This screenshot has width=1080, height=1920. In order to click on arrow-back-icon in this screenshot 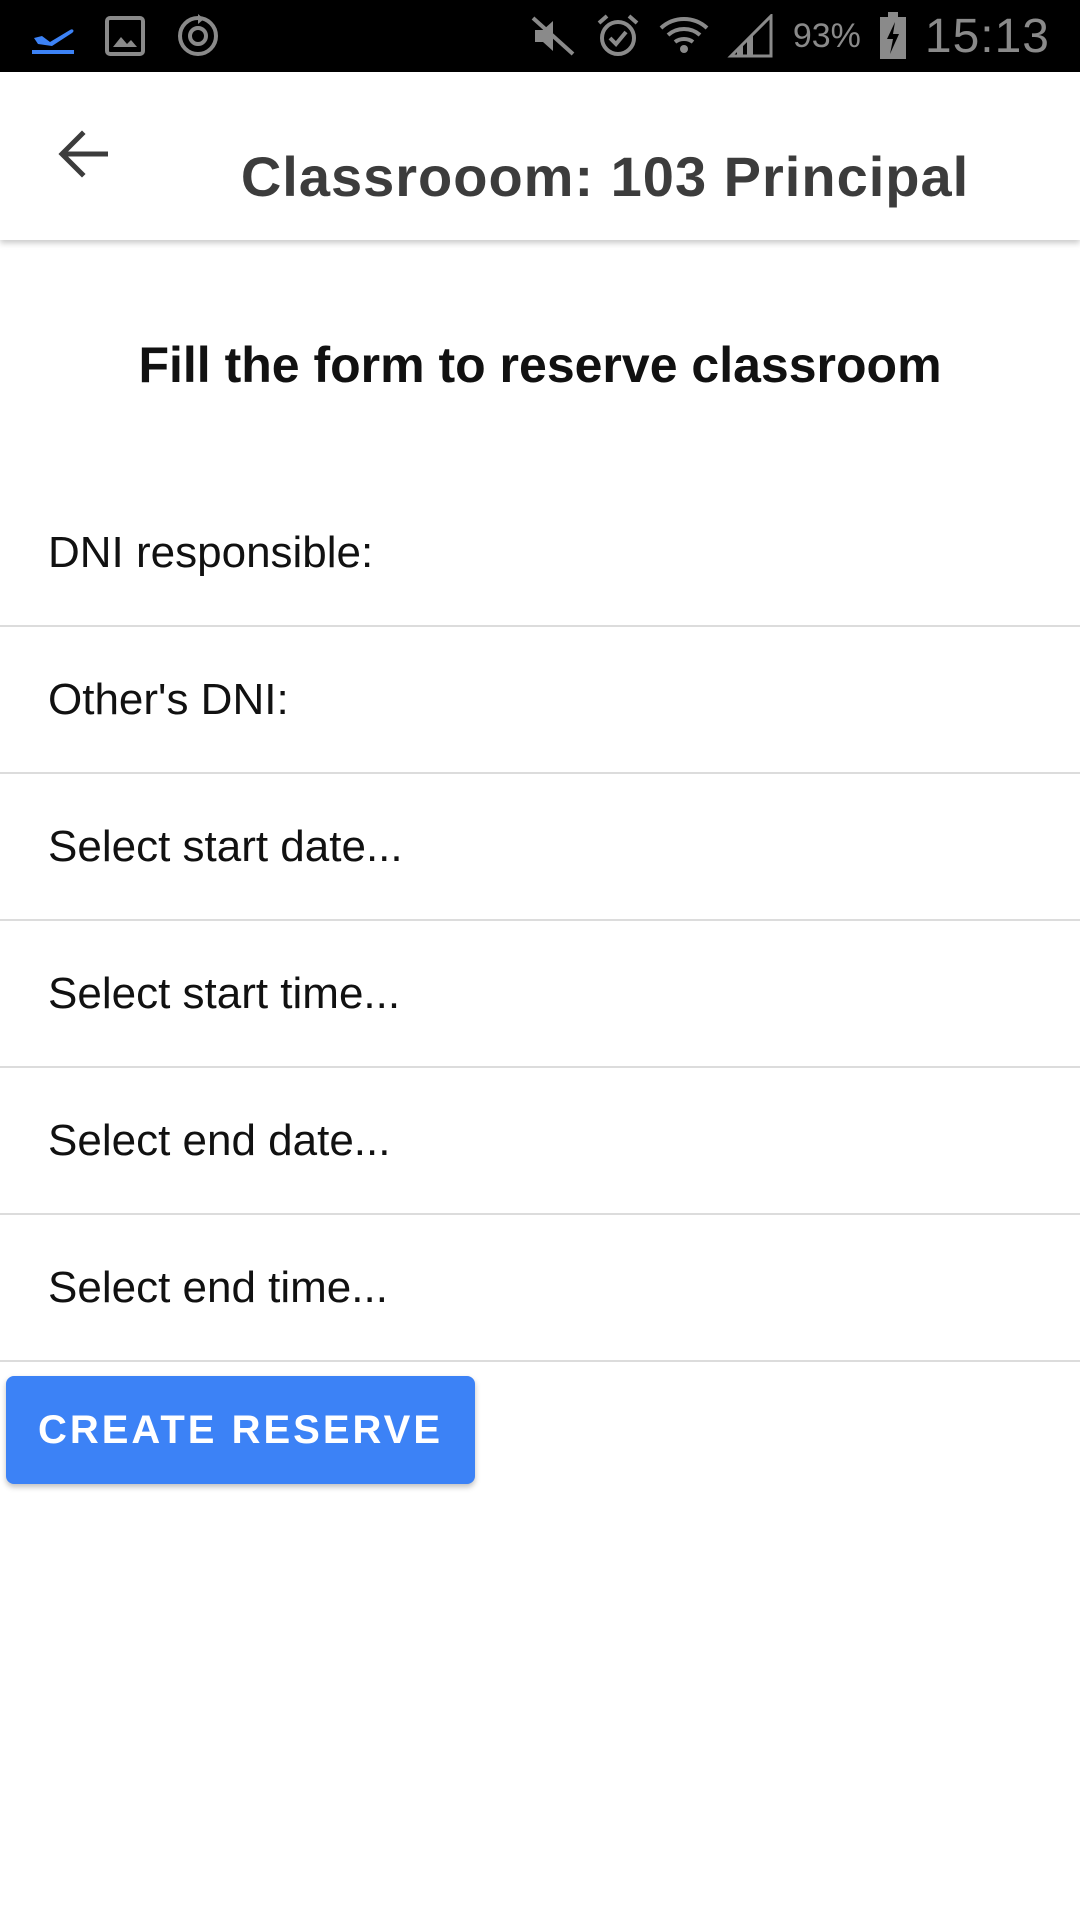, I will do `click(84, 156)`.